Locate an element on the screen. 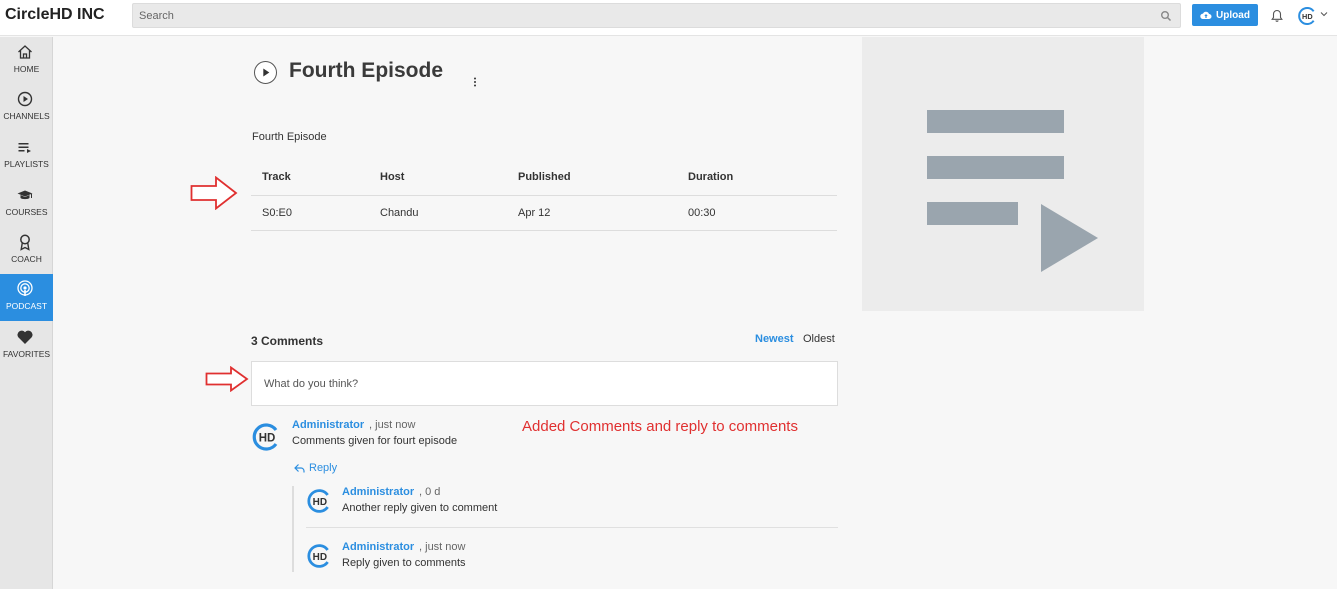 This screenshot has height=589, width=1337. sidebar-item-label: FAVORITES is located at coordinates (26, 354).